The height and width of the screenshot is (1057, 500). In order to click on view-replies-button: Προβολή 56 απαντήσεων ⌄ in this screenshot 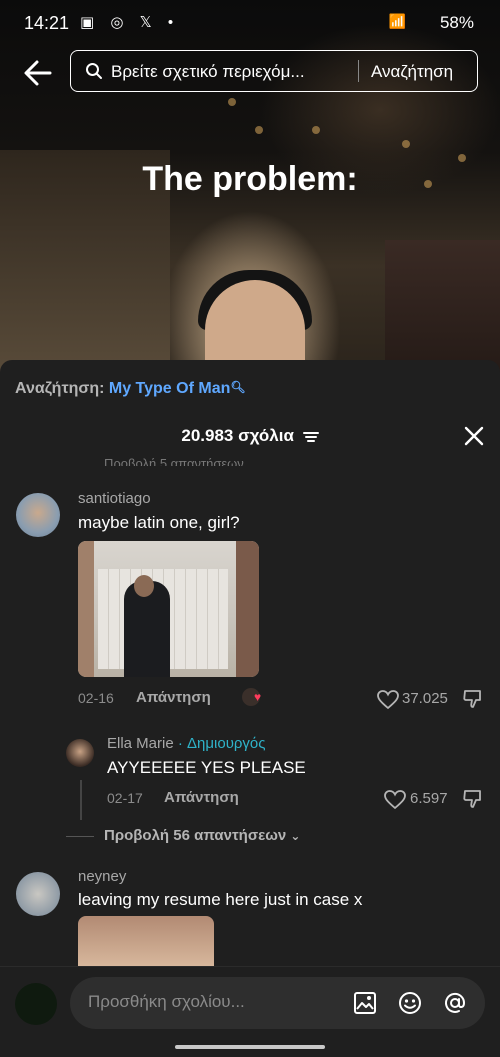, I will do `click(202, 835)`.